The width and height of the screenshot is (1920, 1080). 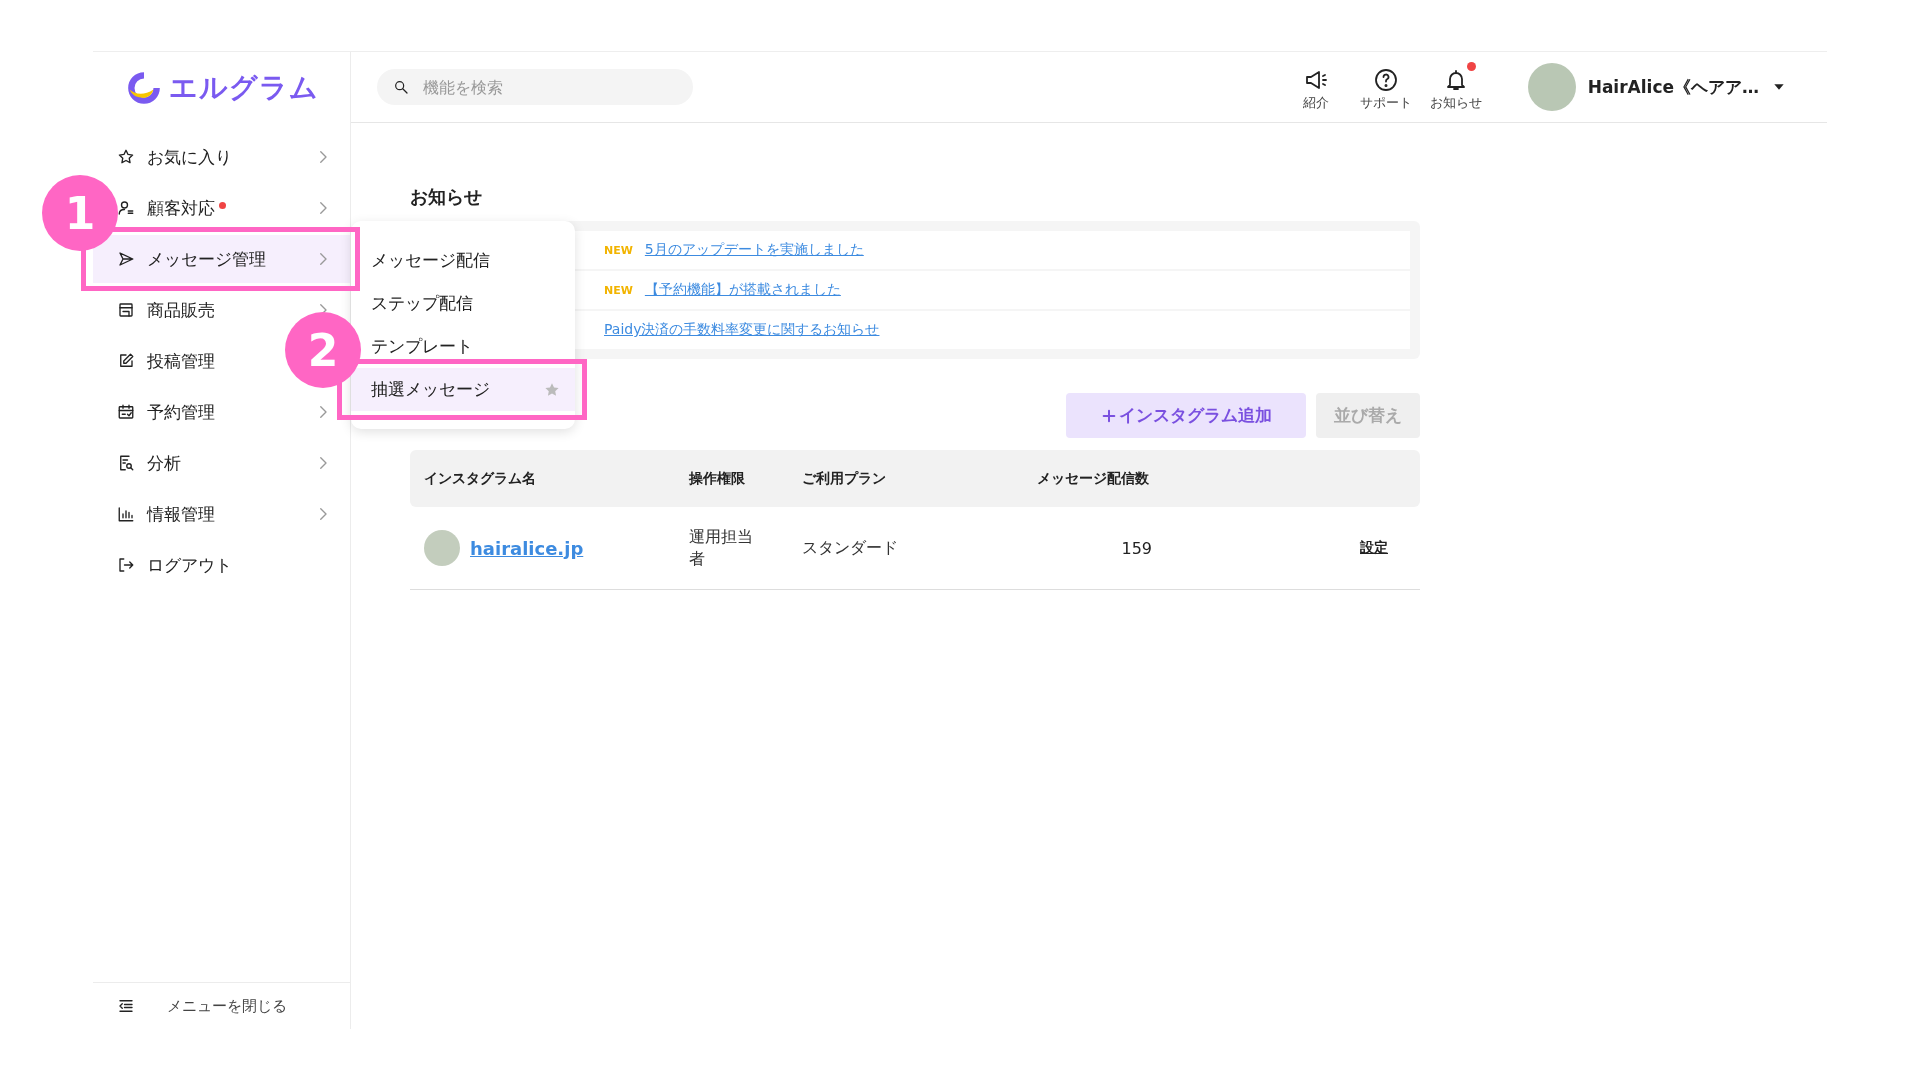 I want to click on sidebar-item-label: 情報管理, so click(x=181, y=514).